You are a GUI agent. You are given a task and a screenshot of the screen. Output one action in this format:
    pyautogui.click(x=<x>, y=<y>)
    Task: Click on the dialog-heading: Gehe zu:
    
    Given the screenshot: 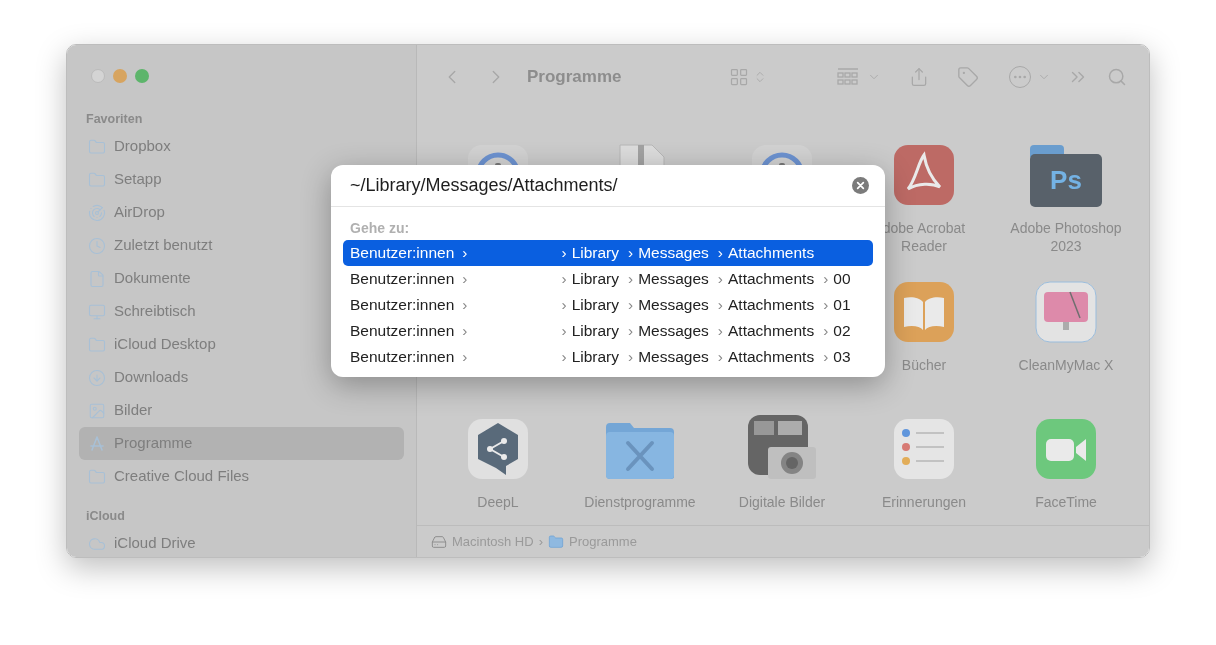 What is the action you would take?
    pyautogui.click(x=380, y=228)
    